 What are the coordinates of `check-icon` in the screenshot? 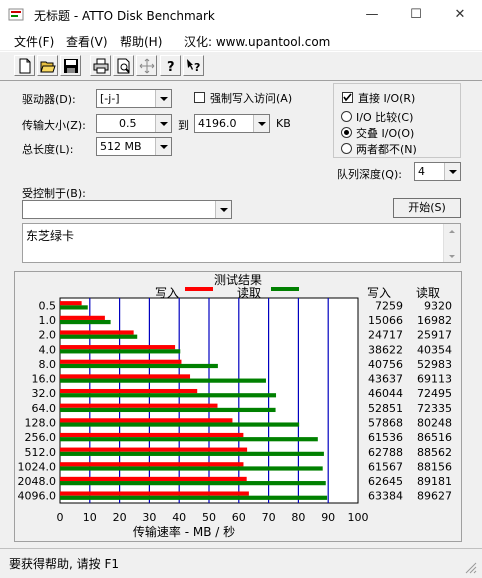 It's located at (347, 97).